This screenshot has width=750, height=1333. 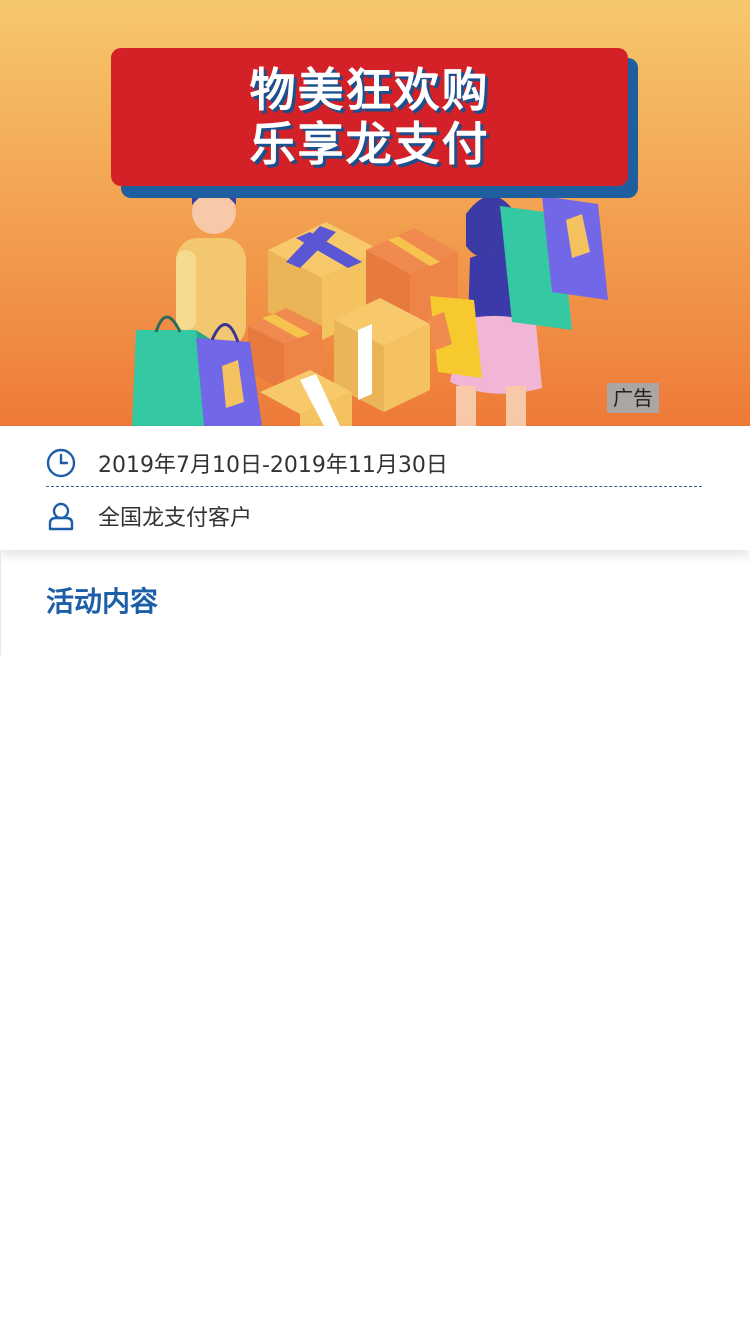 What do you see at coordinates (374, 516) in the screenshot?
I see `activity-audience-row: 全国龙支付客户` at bounding box center [374, 516].